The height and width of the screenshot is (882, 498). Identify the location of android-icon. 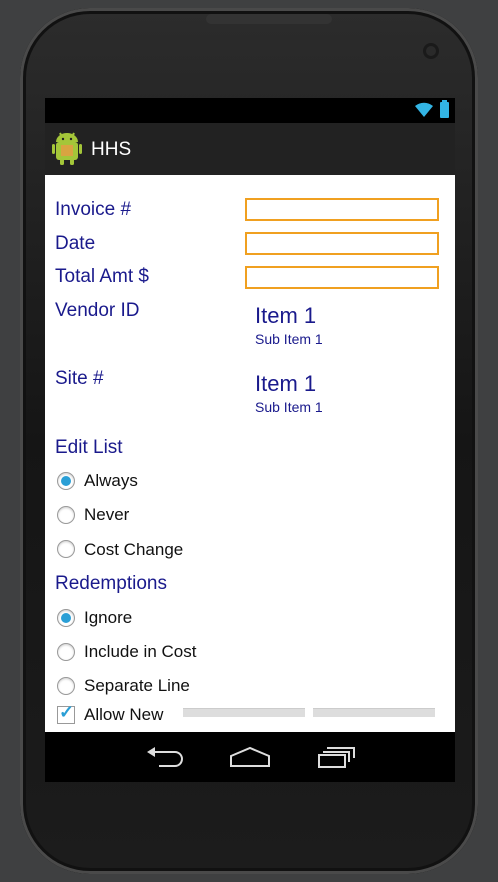
(67, 148).